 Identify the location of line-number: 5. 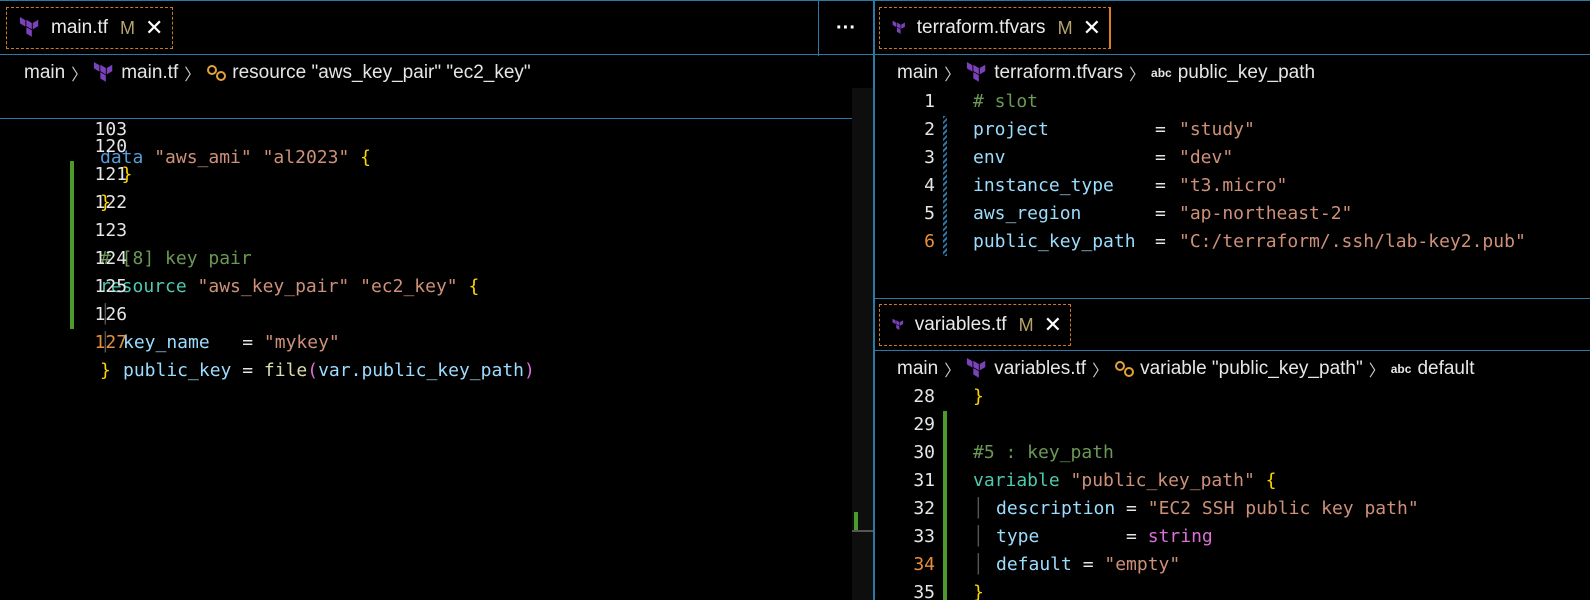
(929, 213).